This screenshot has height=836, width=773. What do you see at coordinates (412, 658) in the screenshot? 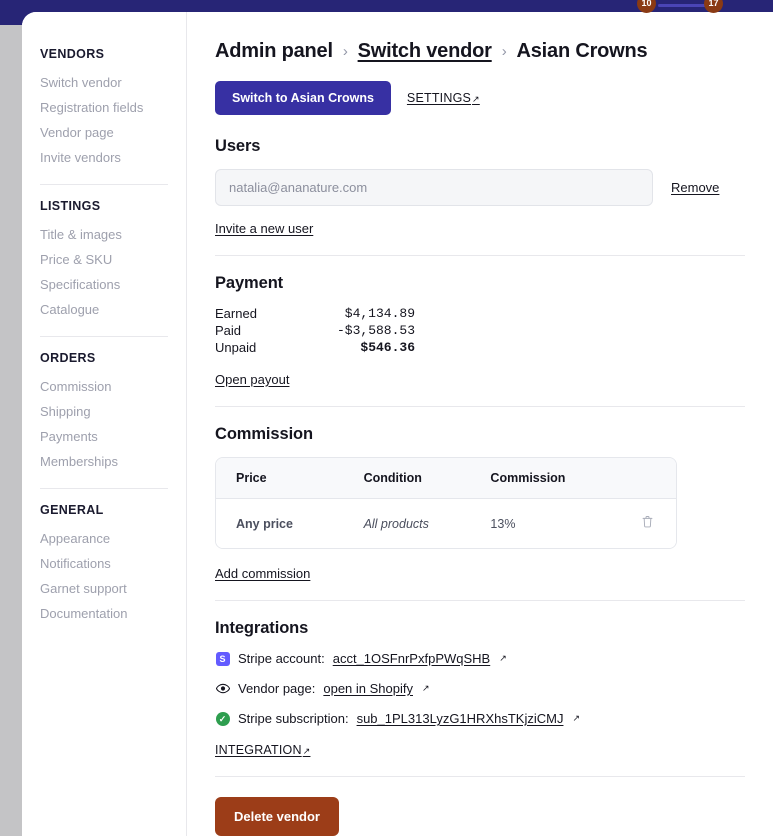
I see `stripe-account-link: acct_1OSFnrPxfpPWqSHB` at bounding box center [412, 658].